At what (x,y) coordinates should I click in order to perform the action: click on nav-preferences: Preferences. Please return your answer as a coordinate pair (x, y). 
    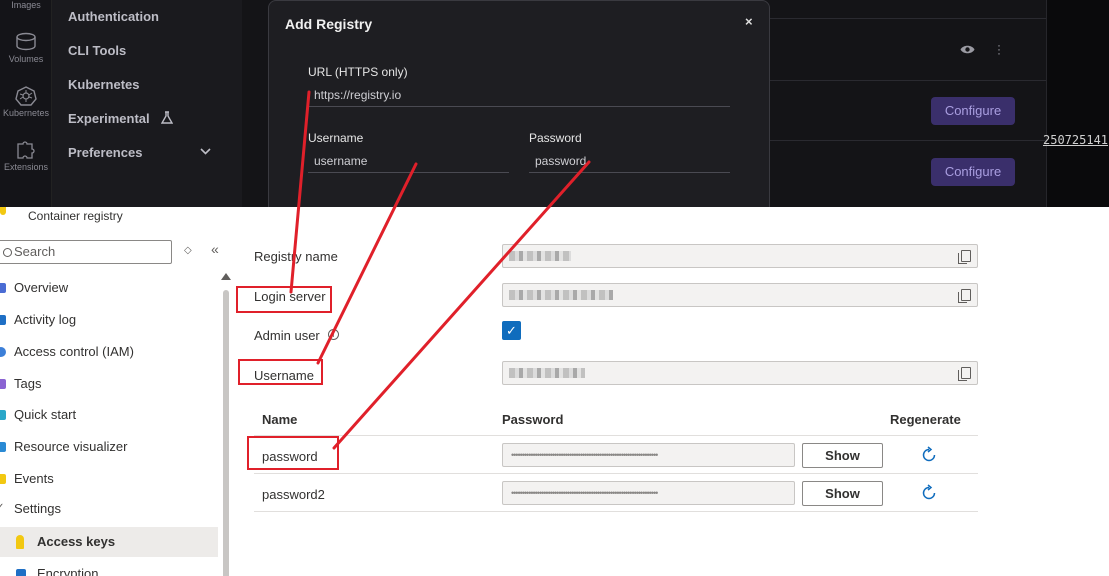
    Looking at the image, I should click on (148, 152).